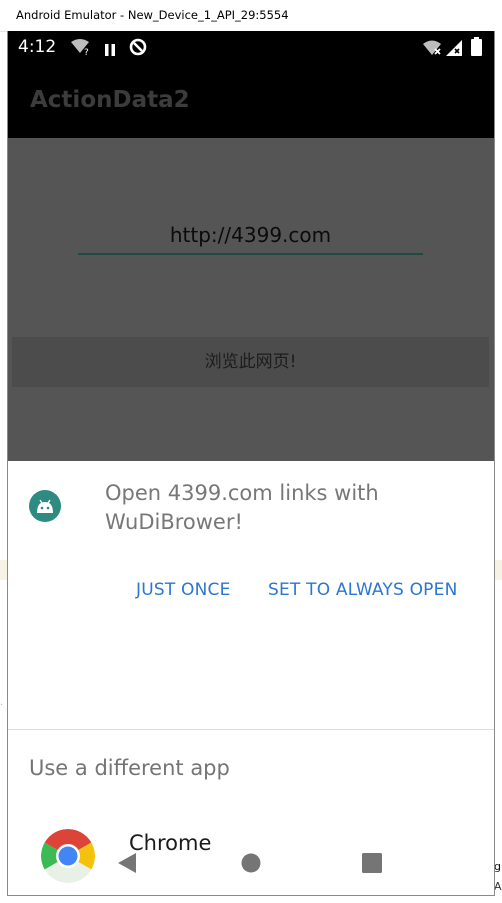 This screenshot has height=903, width=502. I want to click on android-app-icon, so click(45, 506).